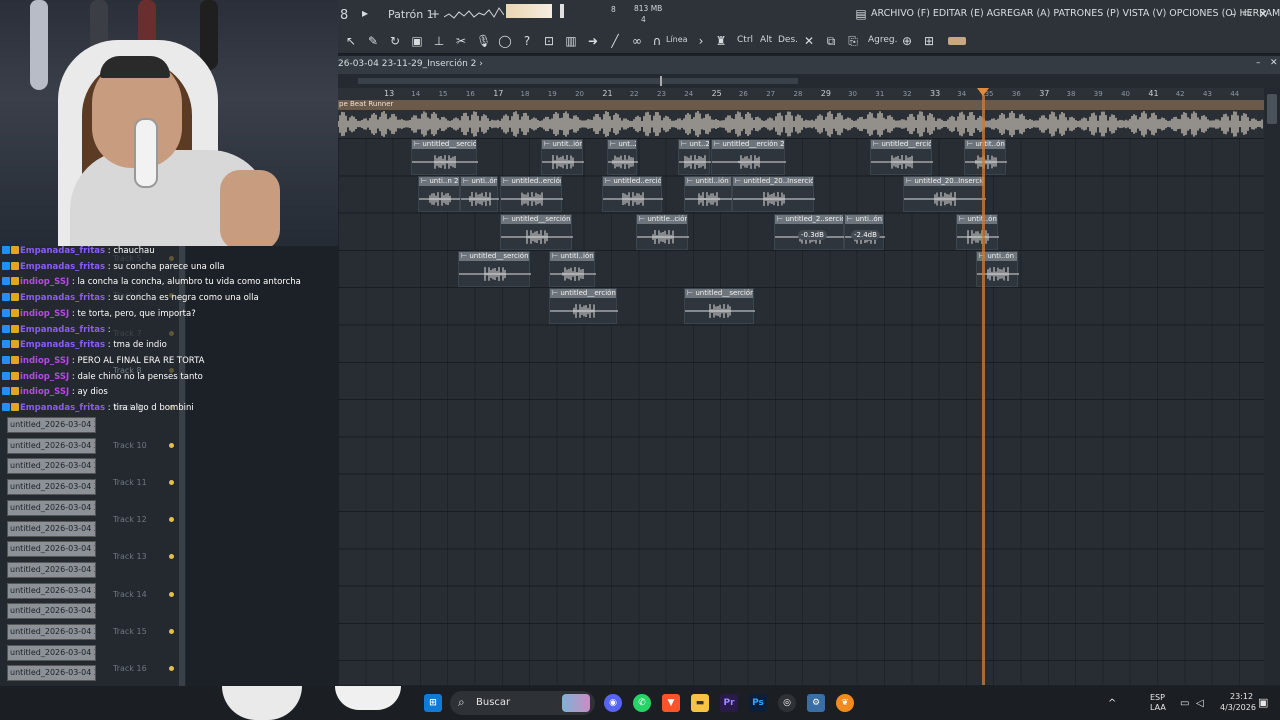 The width and height of the screenshot is (1280, 720). I want to click on alt-button: Alt, so click(766, 40).